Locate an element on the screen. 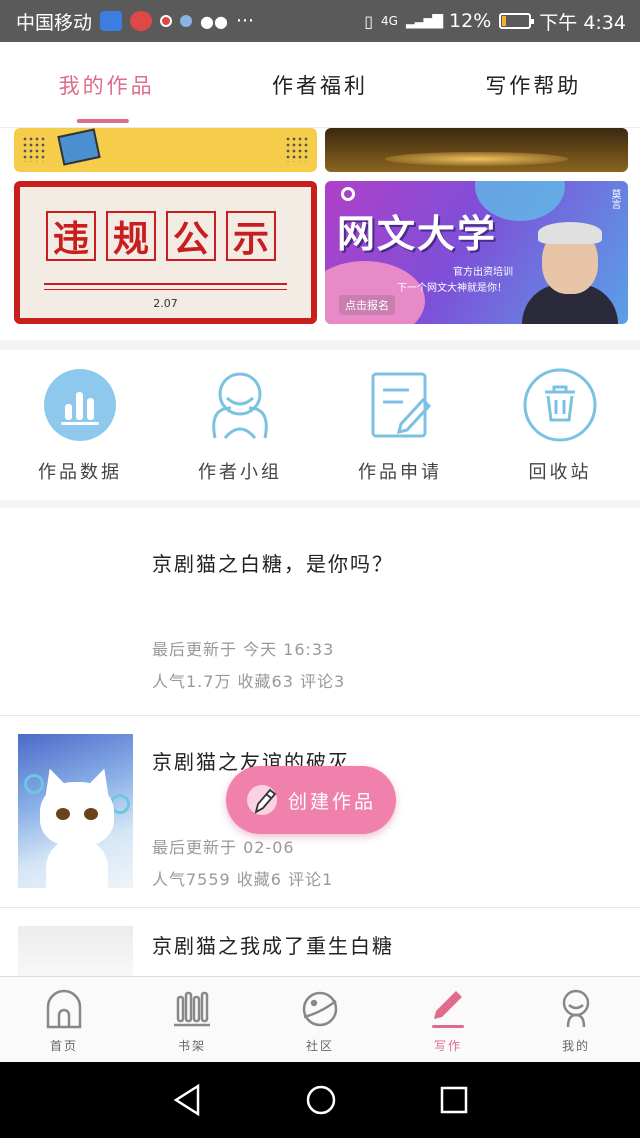  nav-home: 首页 is located at coordinates (64, 1019).